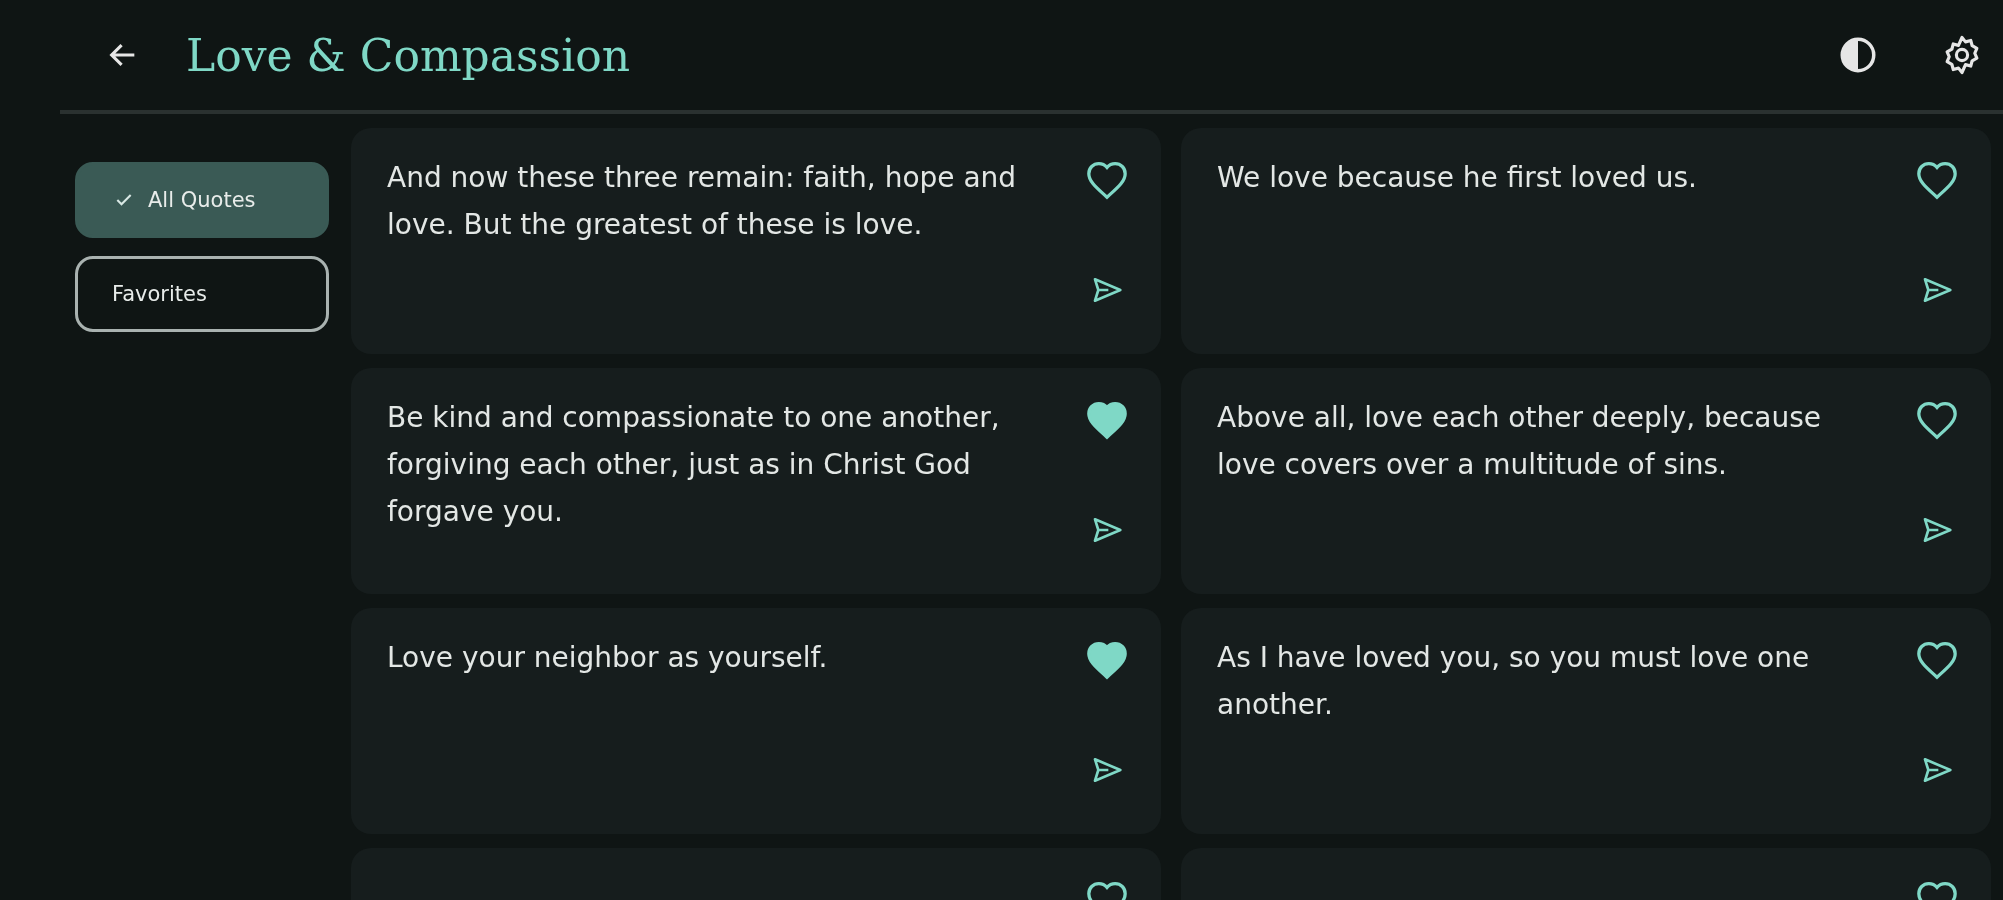  I want to click on quote-text: As I have loved you, so you must love one another., so click(1514, 681).